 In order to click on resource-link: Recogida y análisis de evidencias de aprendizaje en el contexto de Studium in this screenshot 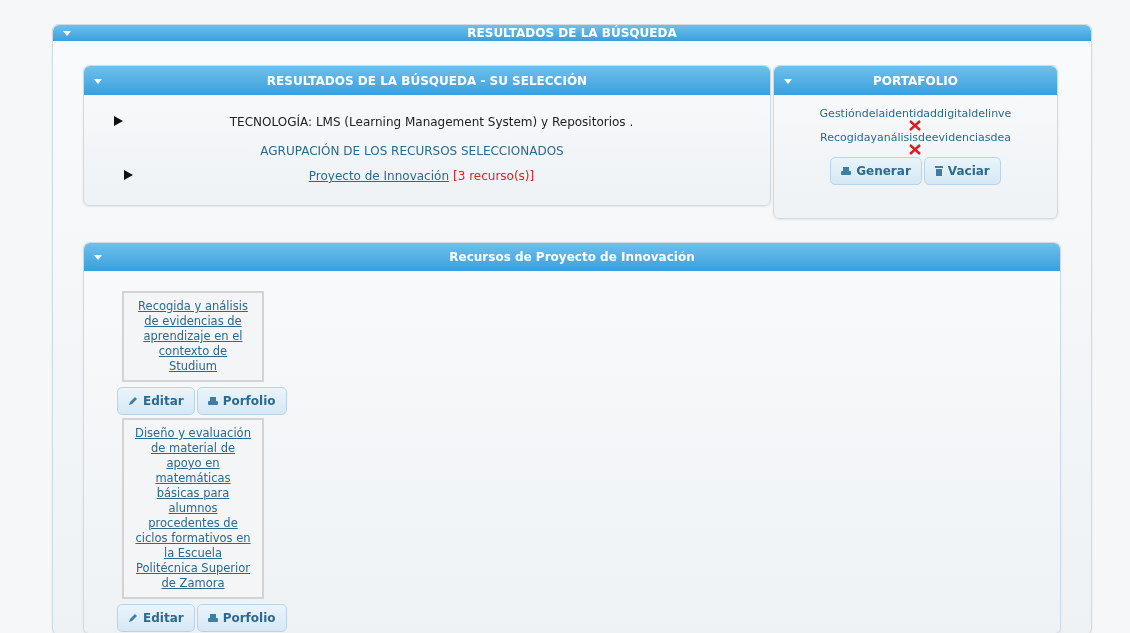, I will do `click(193, 336)`.